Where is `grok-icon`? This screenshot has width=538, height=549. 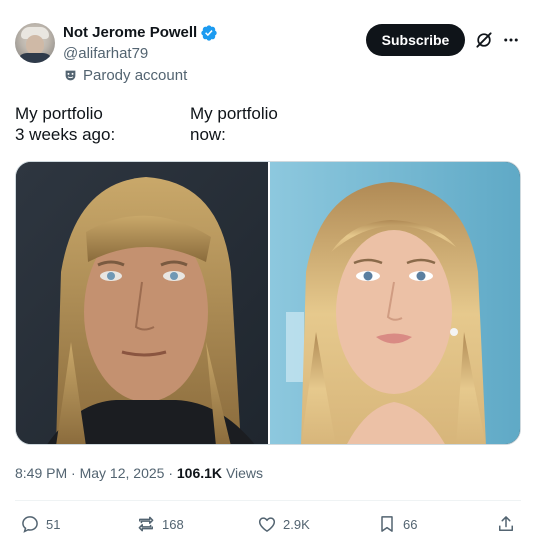
grok-icon is located at coordinates (484, 40).